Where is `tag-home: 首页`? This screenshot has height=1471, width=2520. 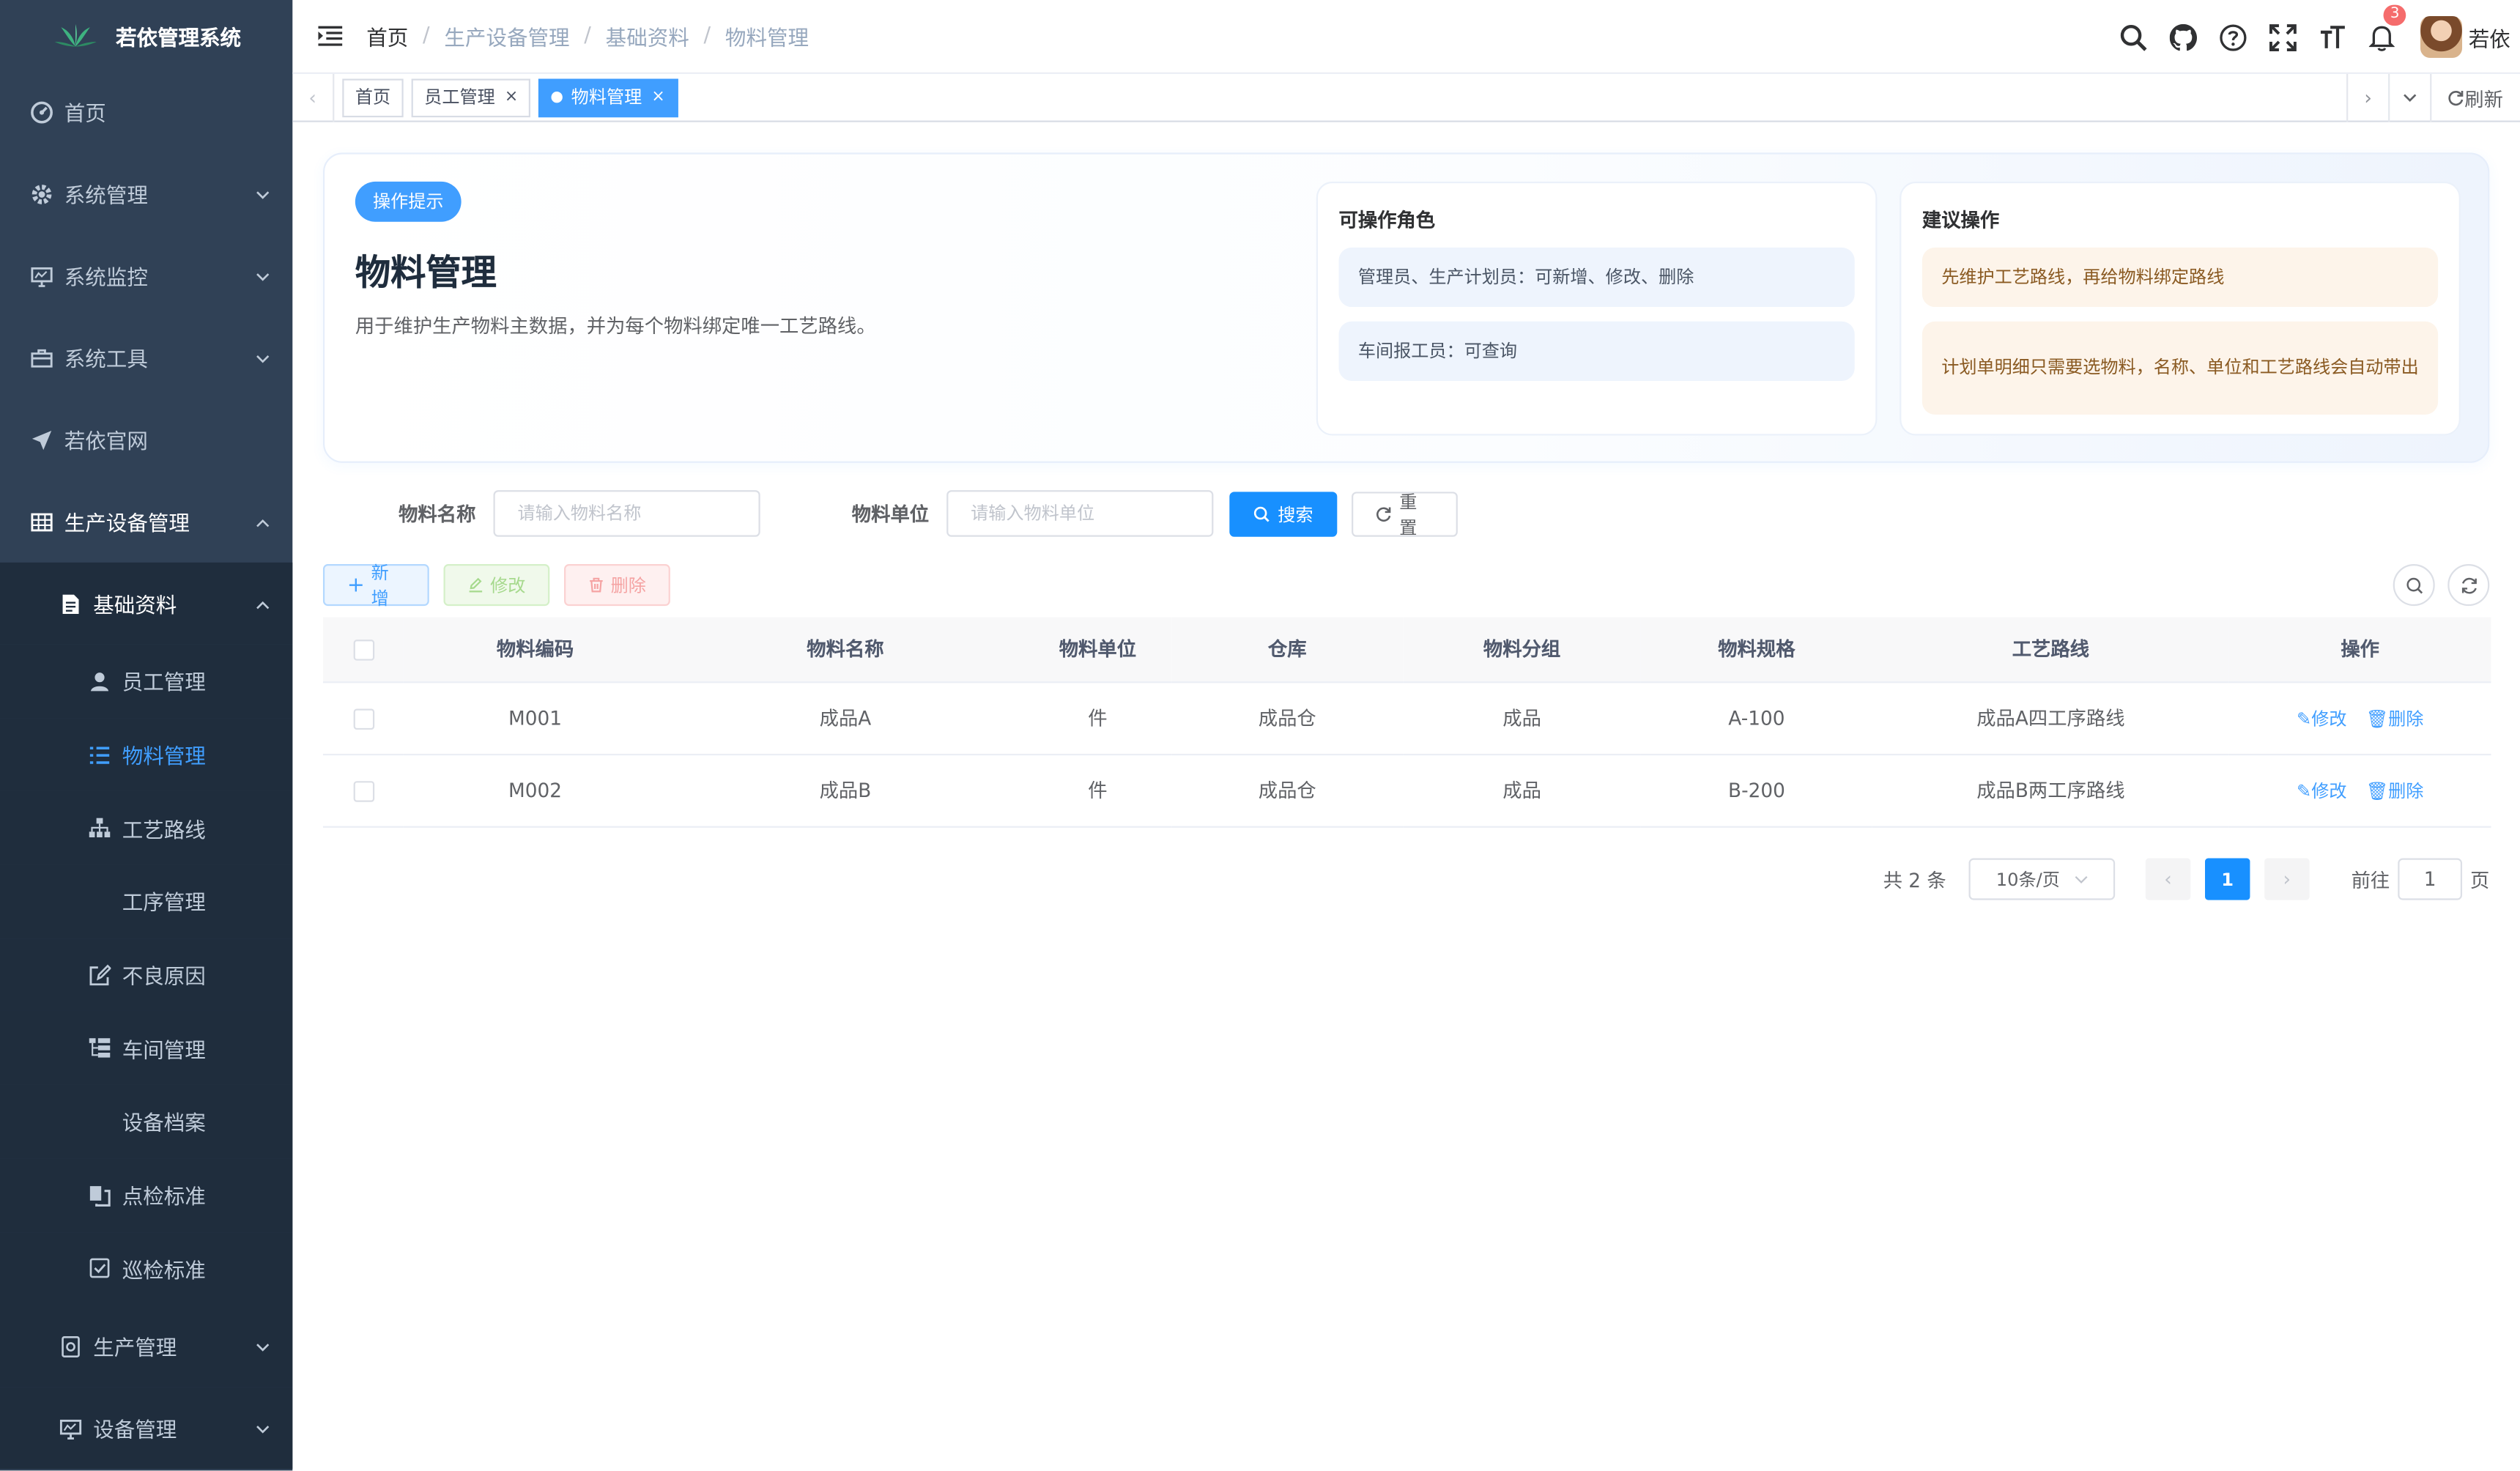 tag-home: 首页 is located at coordinates (373, 97).